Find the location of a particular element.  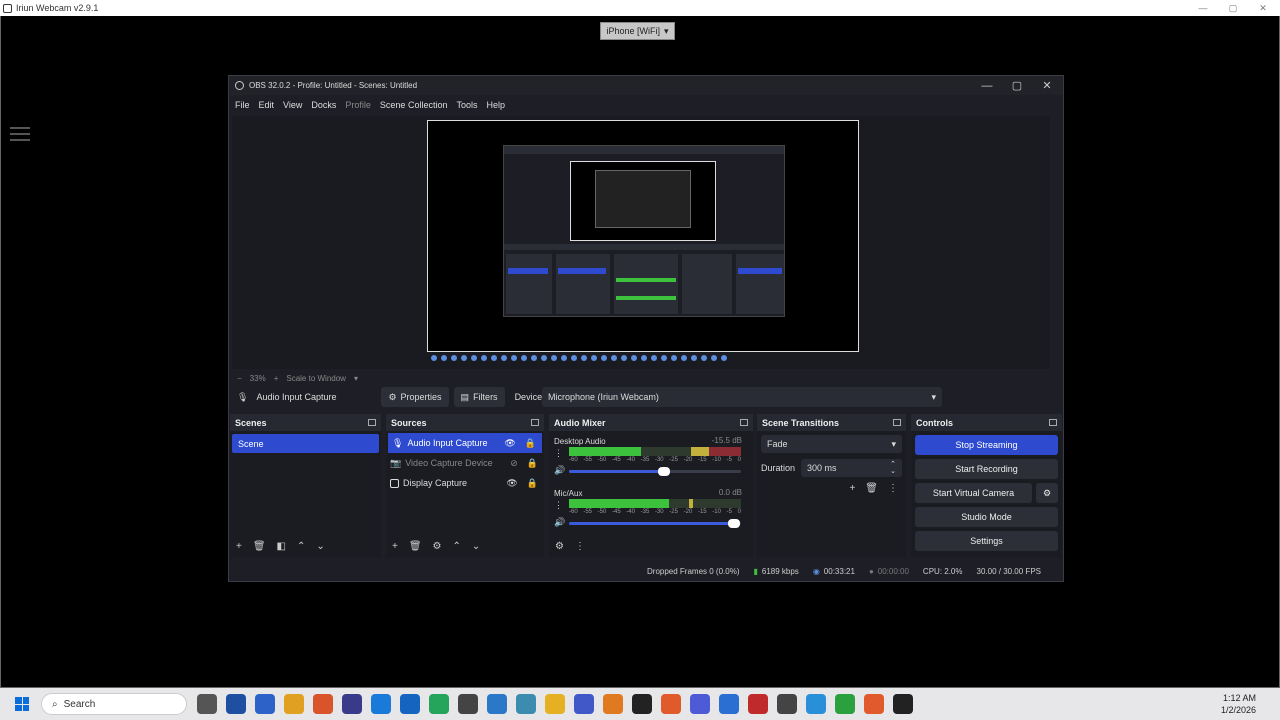

transition-select: Fade ▾ is located at coordinates (831, 444).